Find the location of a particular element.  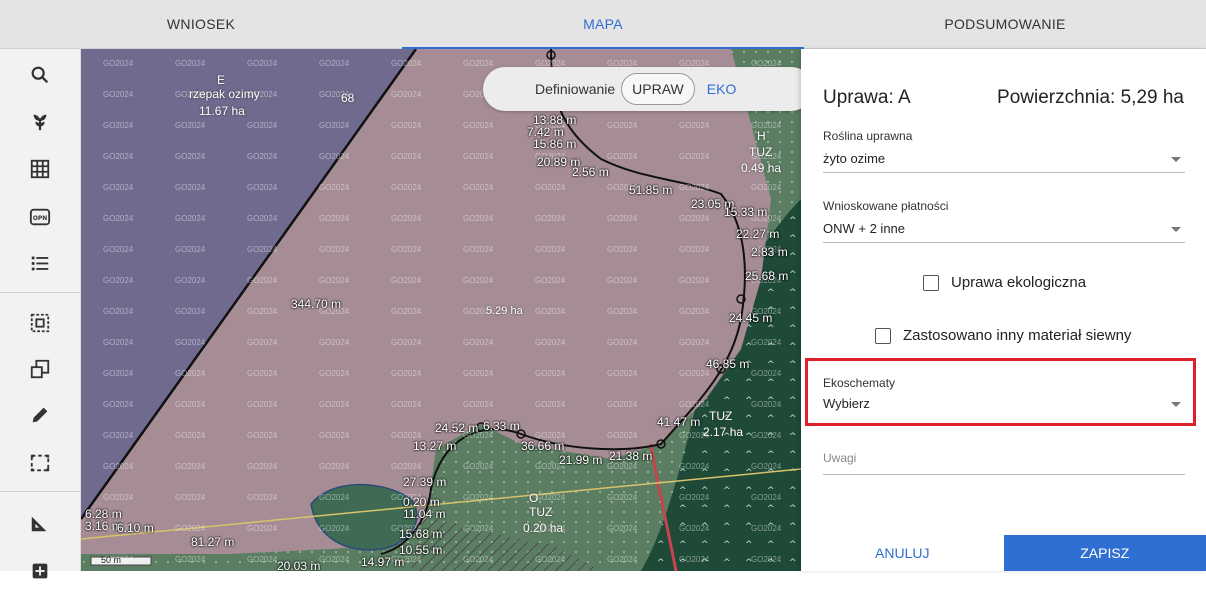

list-tool is located at coordinates (40, 263).